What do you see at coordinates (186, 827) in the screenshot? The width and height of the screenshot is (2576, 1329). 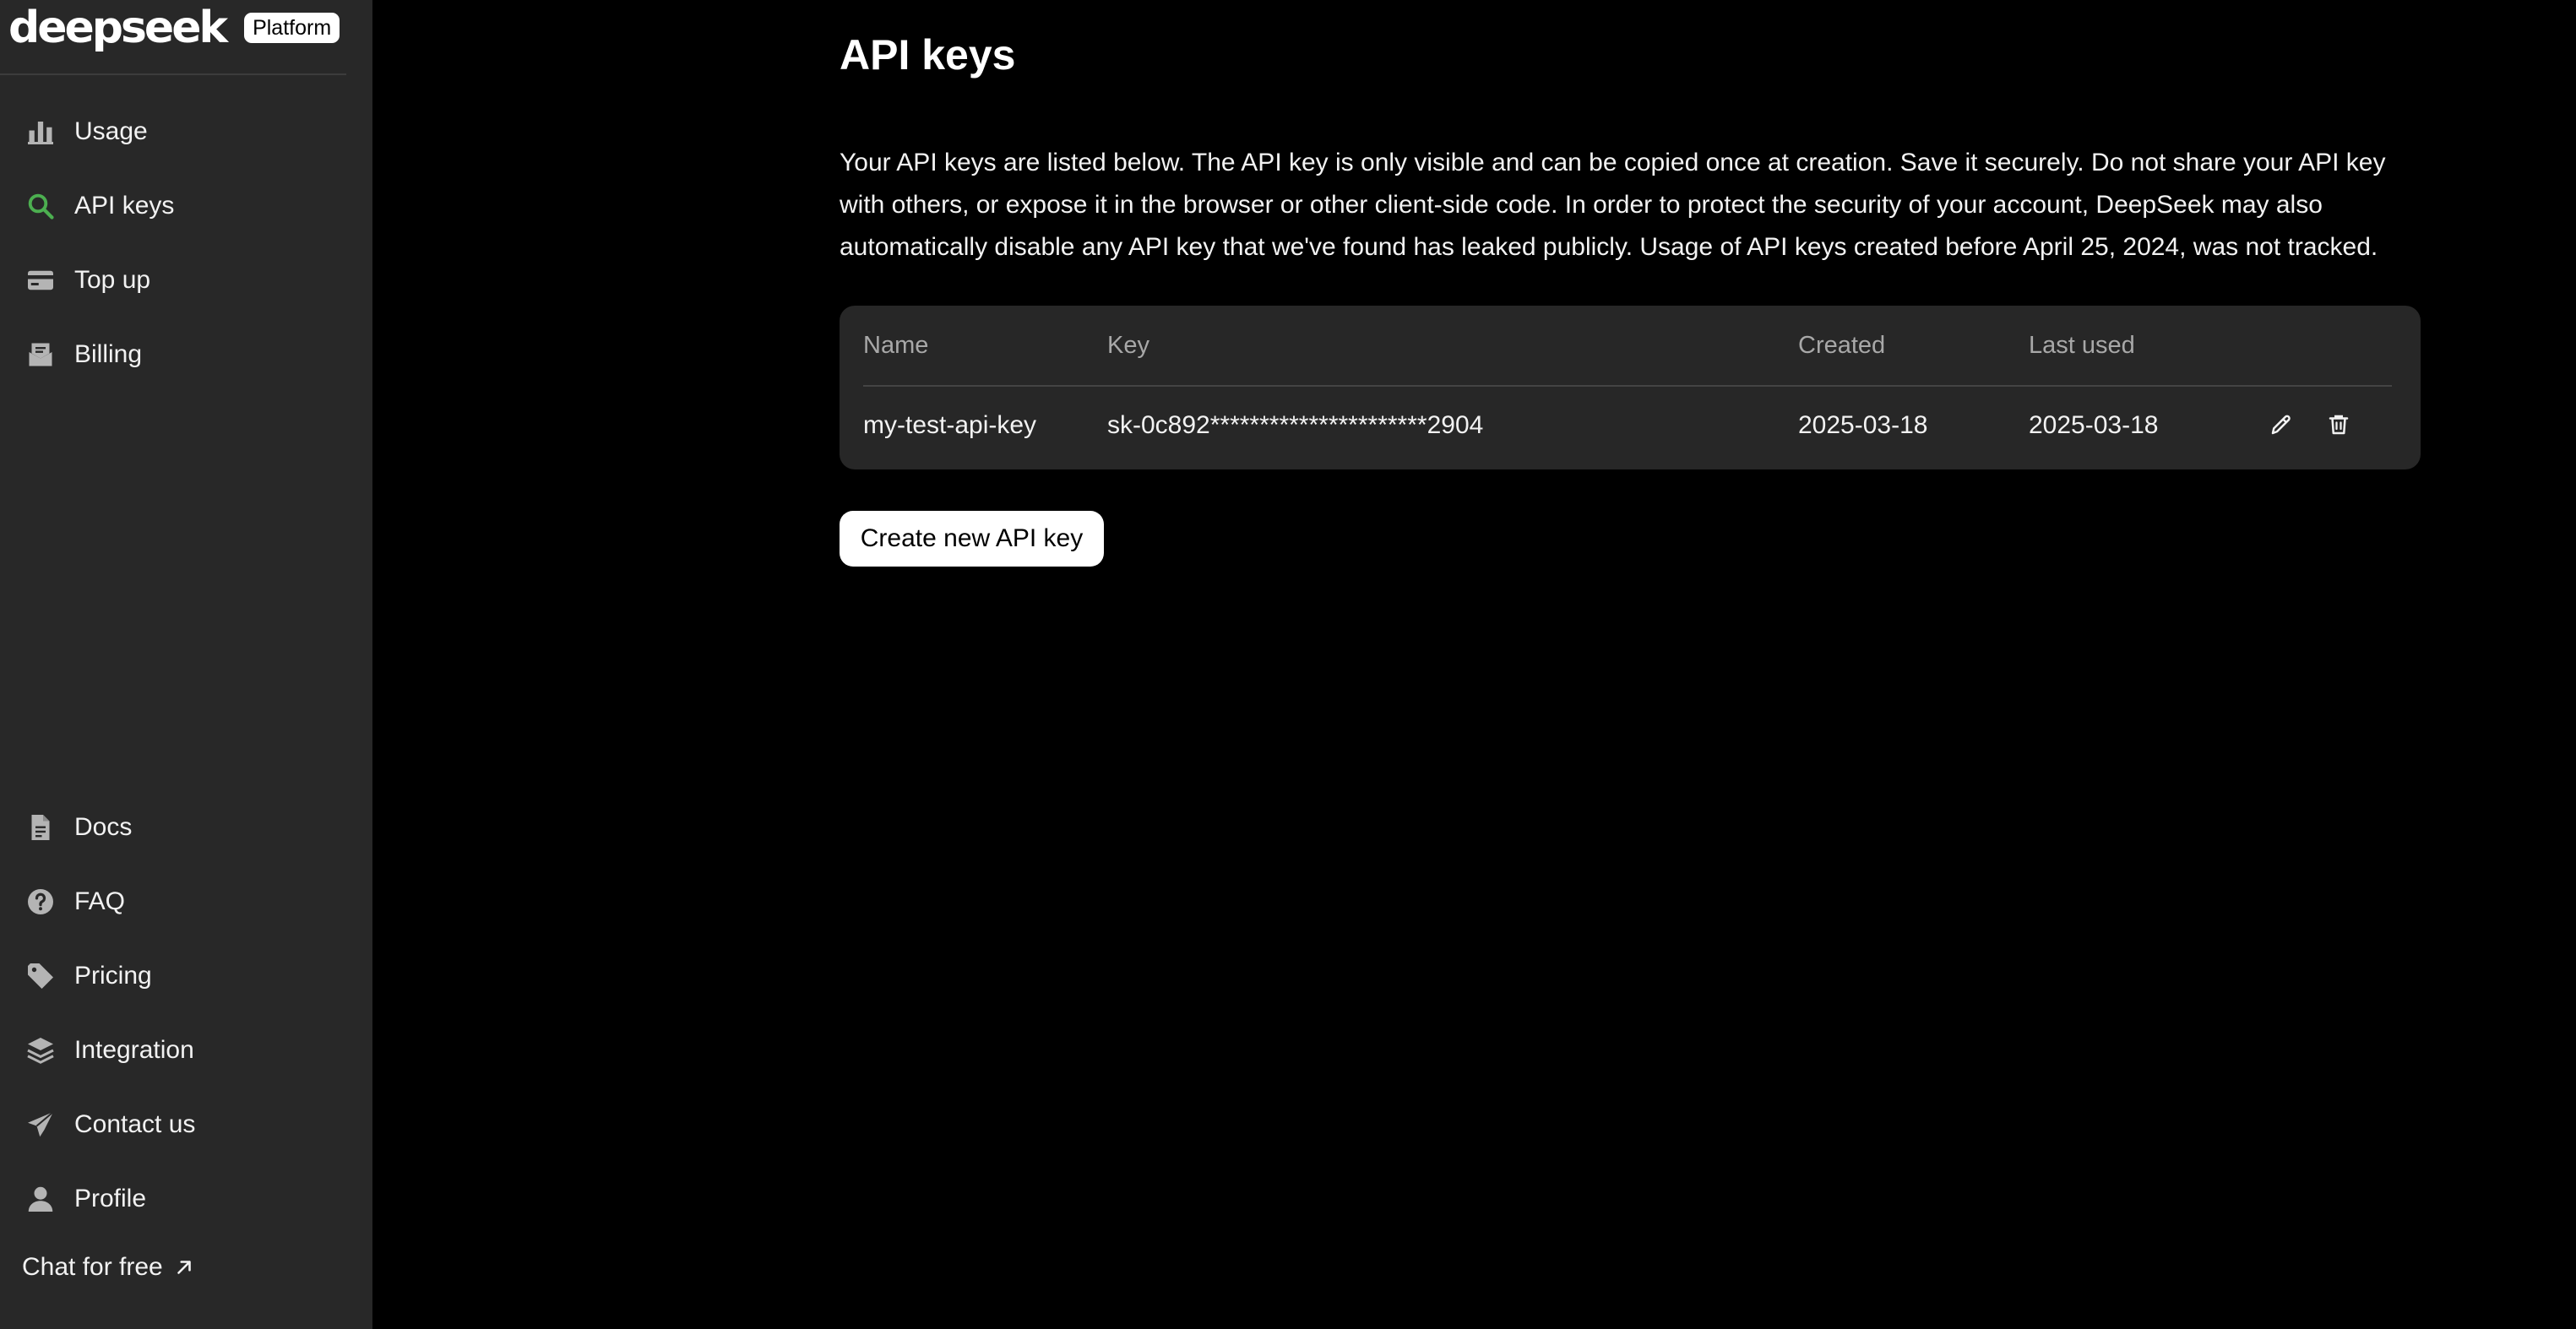 I see `sidebar-item-docs: Docs` at bounding box center [186, 827].